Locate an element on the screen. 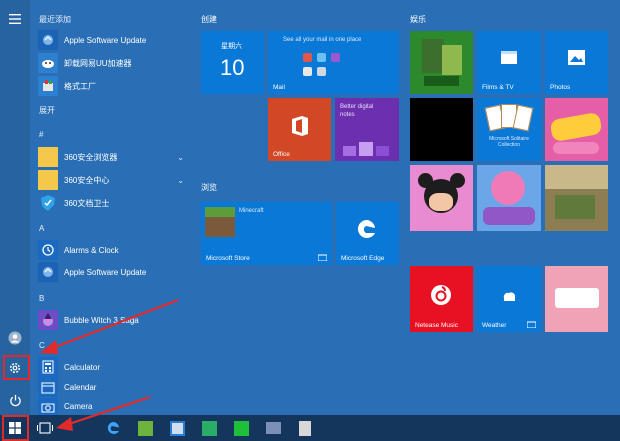 Image resolution: width=620 pixels, height=441 pixels. annotation-arrows is located at coordinates (109, 364).